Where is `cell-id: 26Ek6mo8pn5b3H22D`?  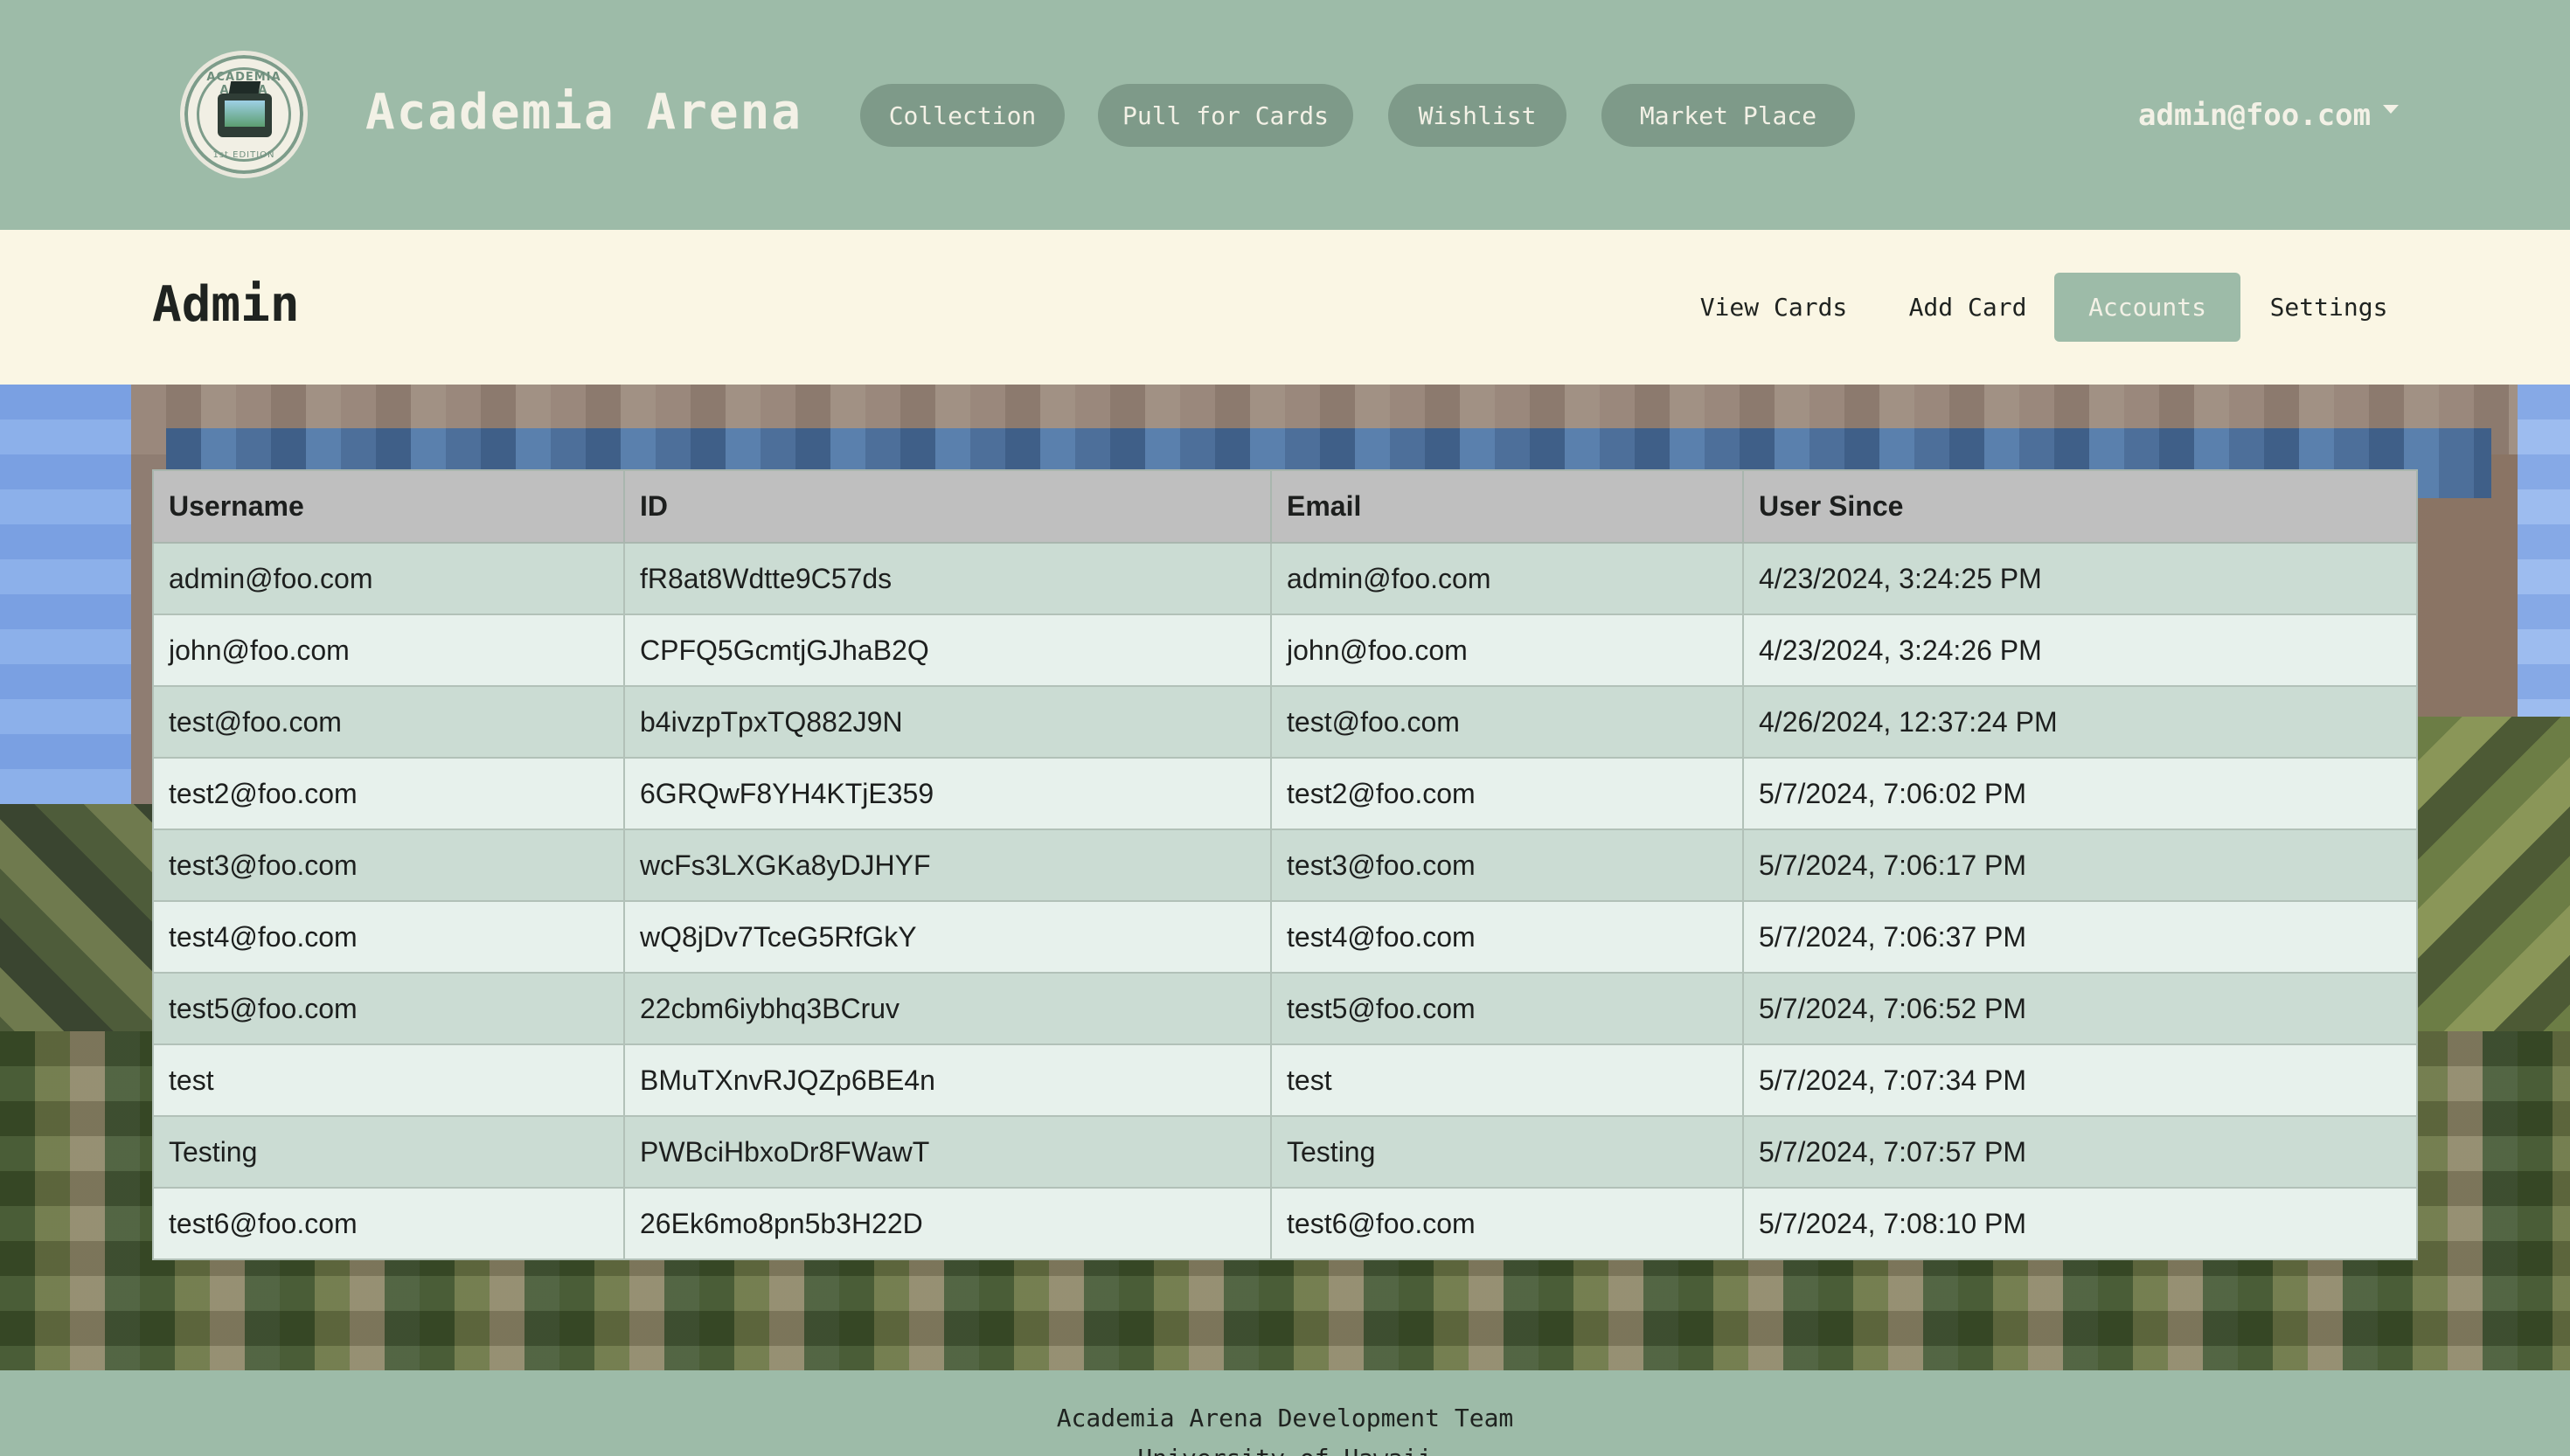 cell-id: 26Ek6mo8pn5b3H22D is located at coordinates (947, 1223).